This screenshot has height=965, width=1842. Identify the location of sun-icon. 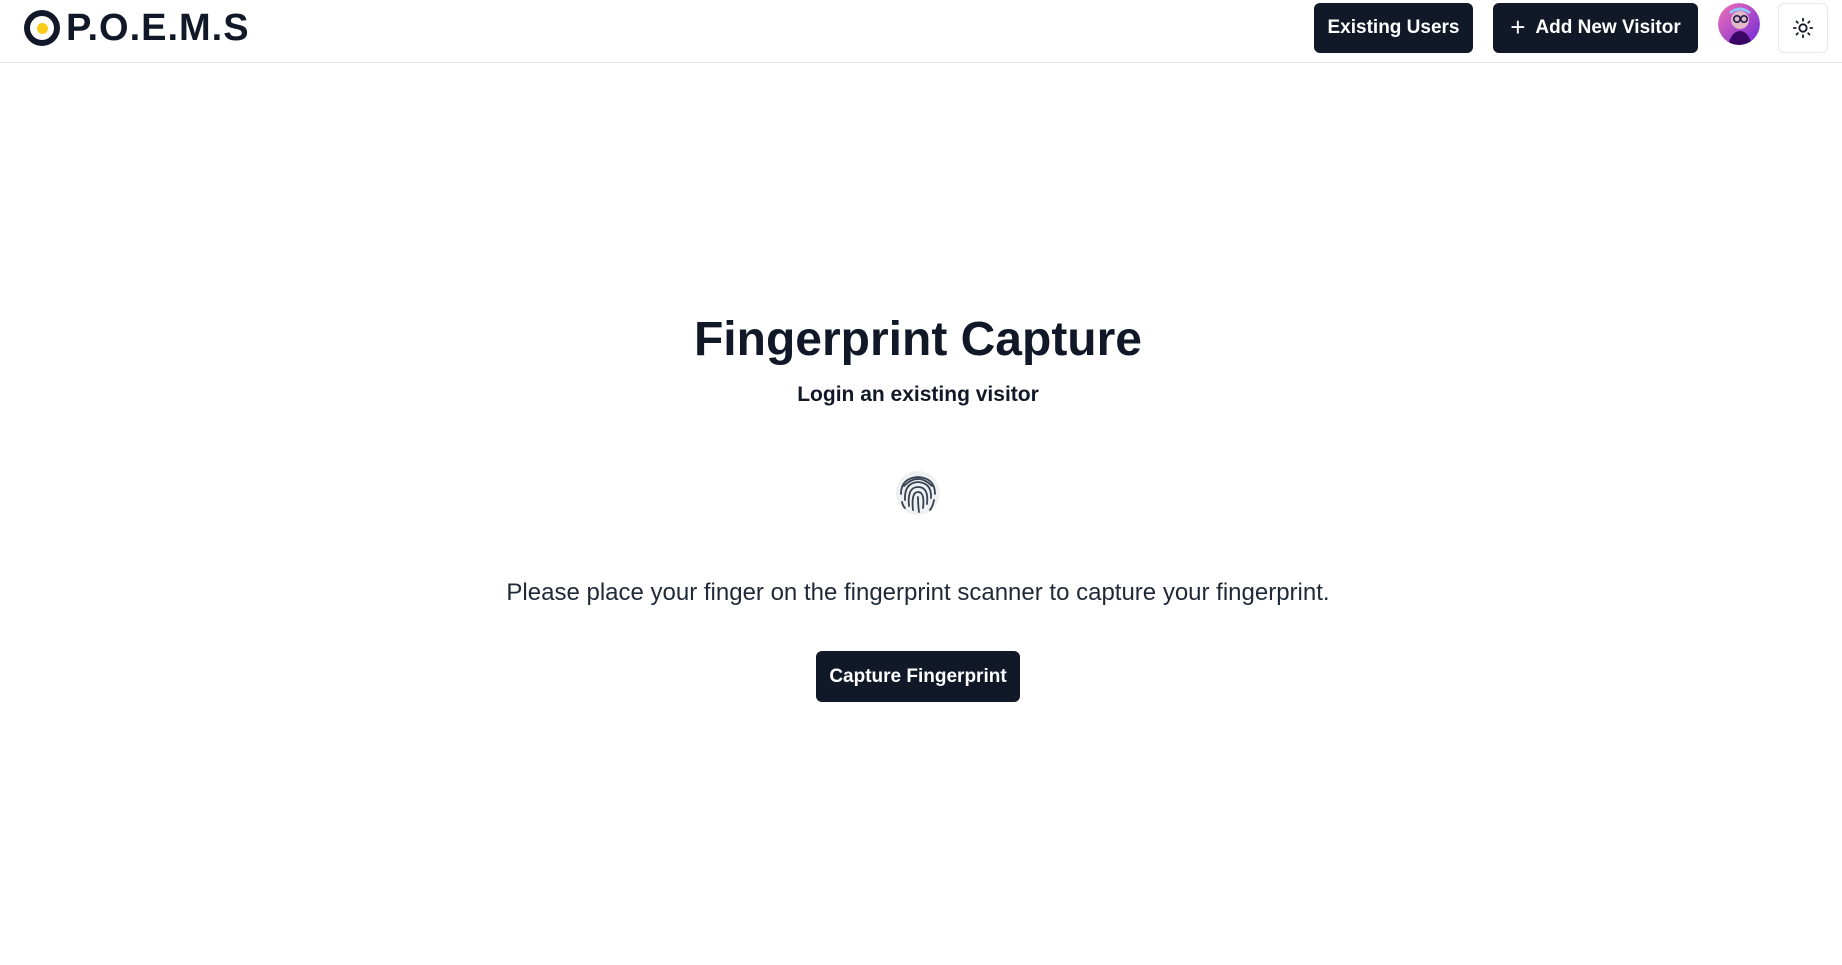
(1803, 28).